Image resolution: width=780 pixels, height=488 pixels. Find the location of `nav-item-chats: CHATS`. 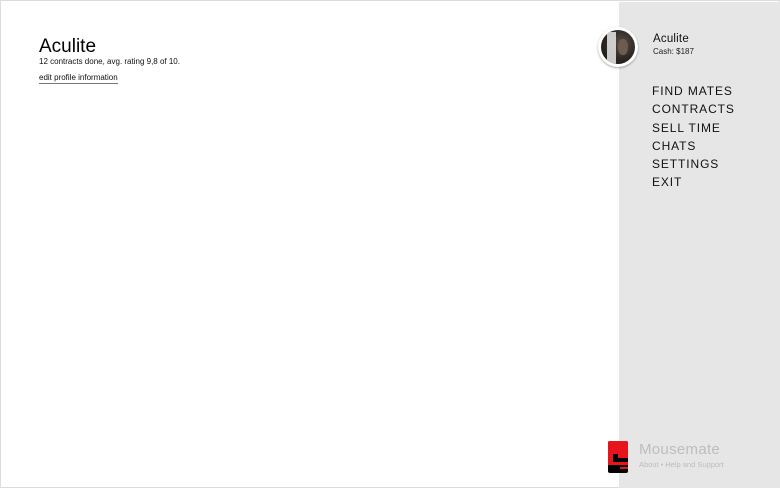

nav-item-chats: CHATS is located at coordinates (693, 146).